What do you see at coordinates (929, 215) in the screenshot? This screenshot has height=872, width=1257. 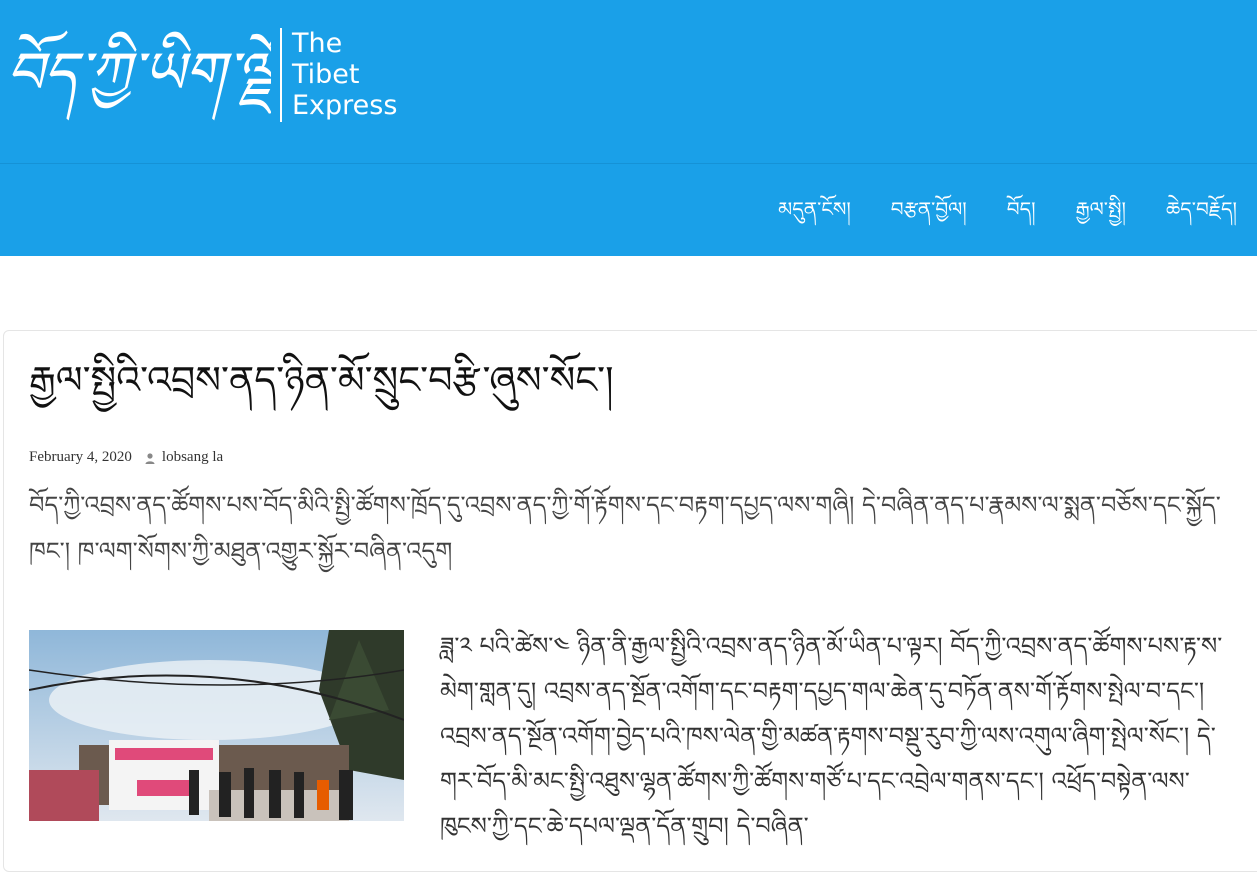 I see `nav-item-exile: བརྩན་བྱོལ།` at bounding box center [929, 215].